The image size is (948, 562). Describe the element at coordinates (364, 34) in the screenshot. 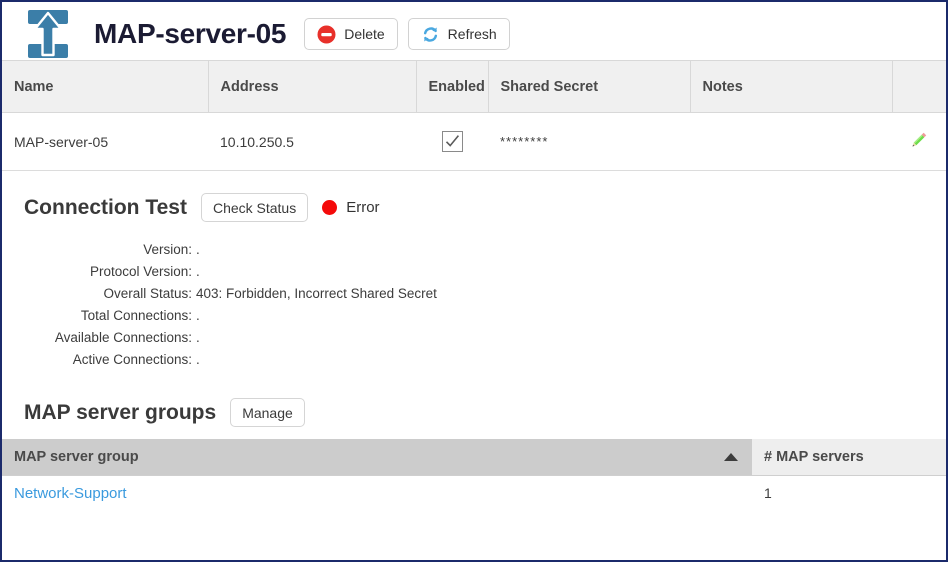

I see `delete-button-label: Delete` at that location.